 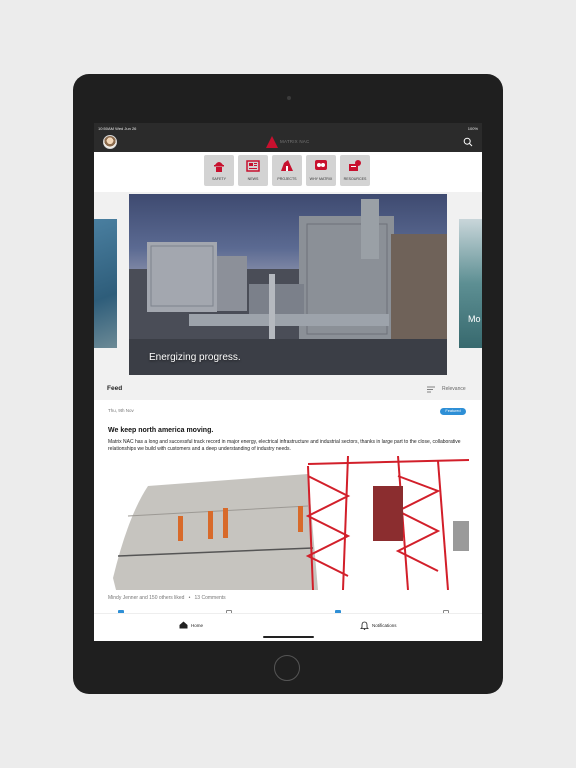 I want to click on carousel-next-caption: Mo, so click(x=474, y=319).